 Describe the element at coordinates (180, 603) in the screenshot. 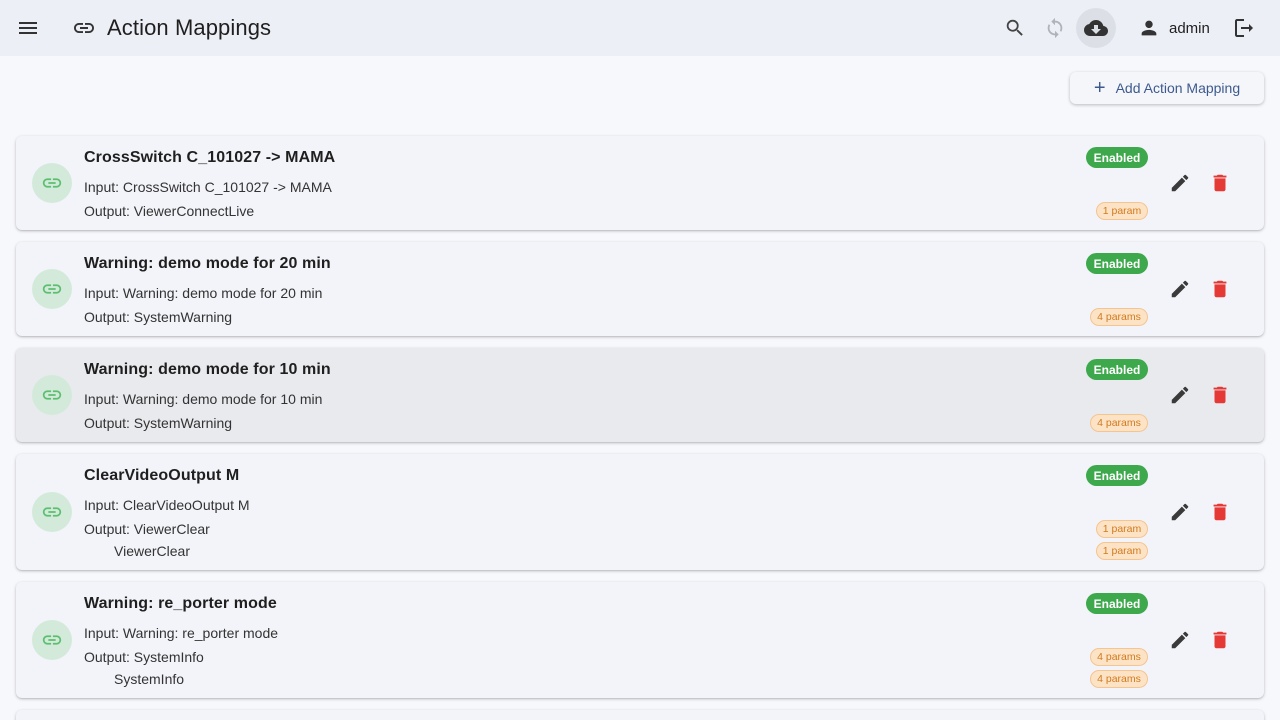

I see `mapping-title: Warning: re_porter mode` at that location.